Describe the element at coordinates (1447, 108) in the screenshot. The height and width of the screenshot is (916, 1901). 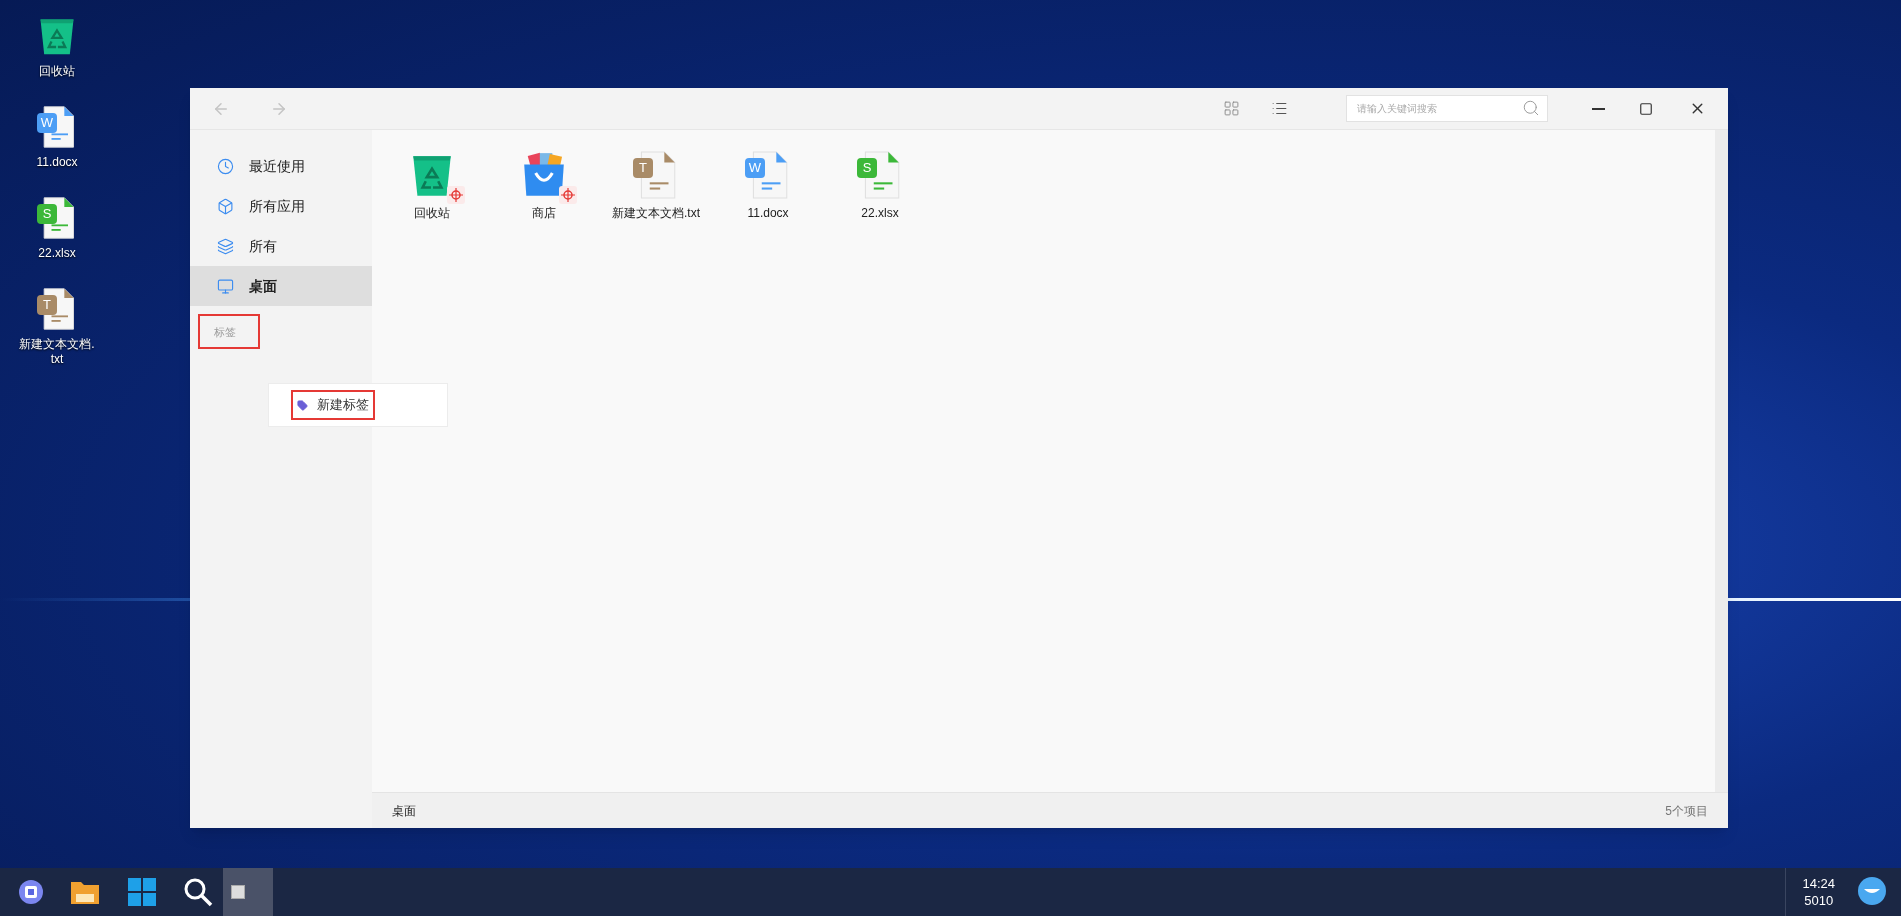
I see `search-field: 请输入关键词搜索` at that location.